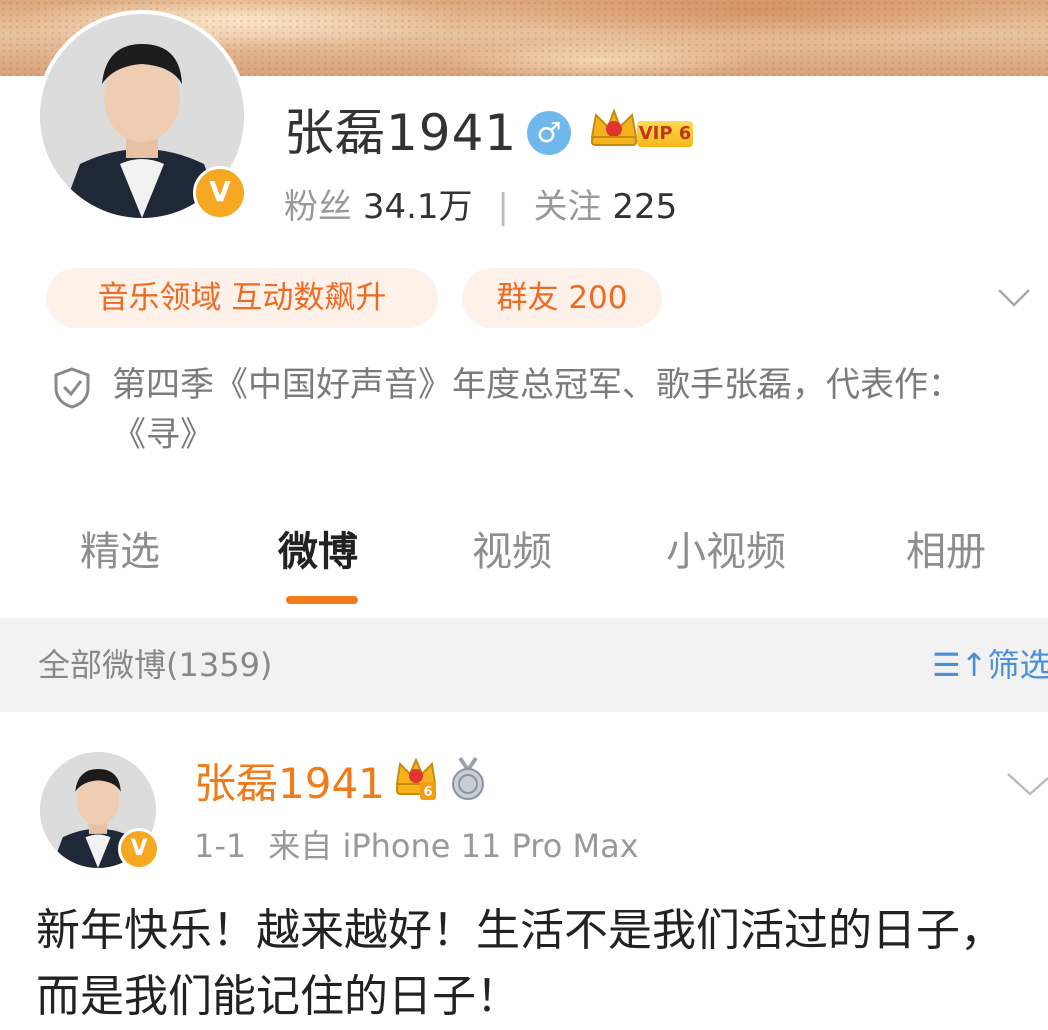 This screenshot has width=1048, height=1030. Describe the element at coordinates (644, 207) in the screenshot. I see `following-count: 225` at that location.